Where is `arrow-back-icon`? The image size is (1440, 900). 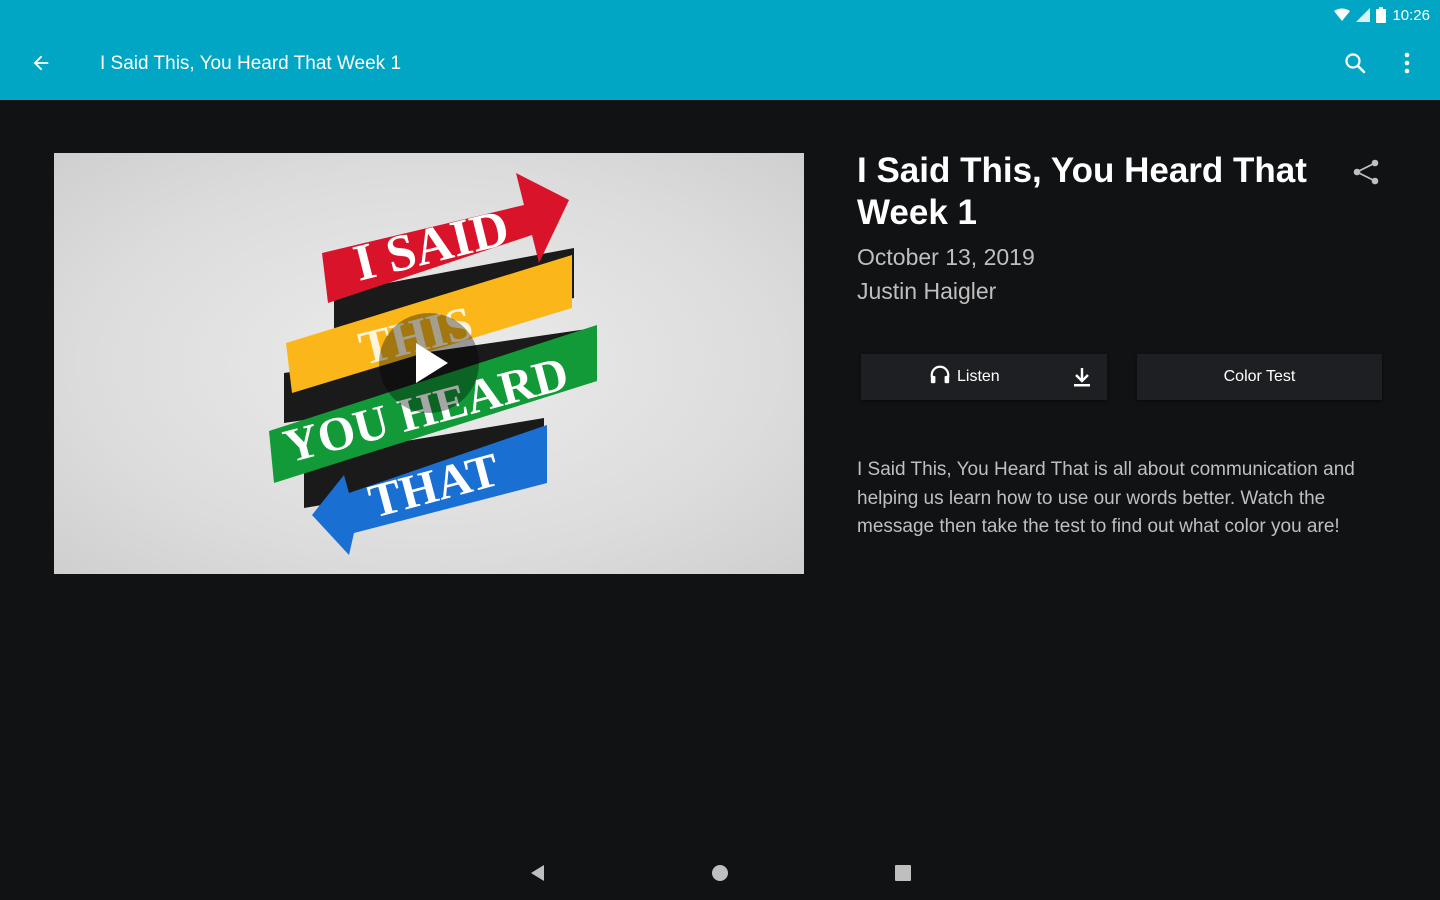
arrow-back-icon is located at coordinates (41, 65).